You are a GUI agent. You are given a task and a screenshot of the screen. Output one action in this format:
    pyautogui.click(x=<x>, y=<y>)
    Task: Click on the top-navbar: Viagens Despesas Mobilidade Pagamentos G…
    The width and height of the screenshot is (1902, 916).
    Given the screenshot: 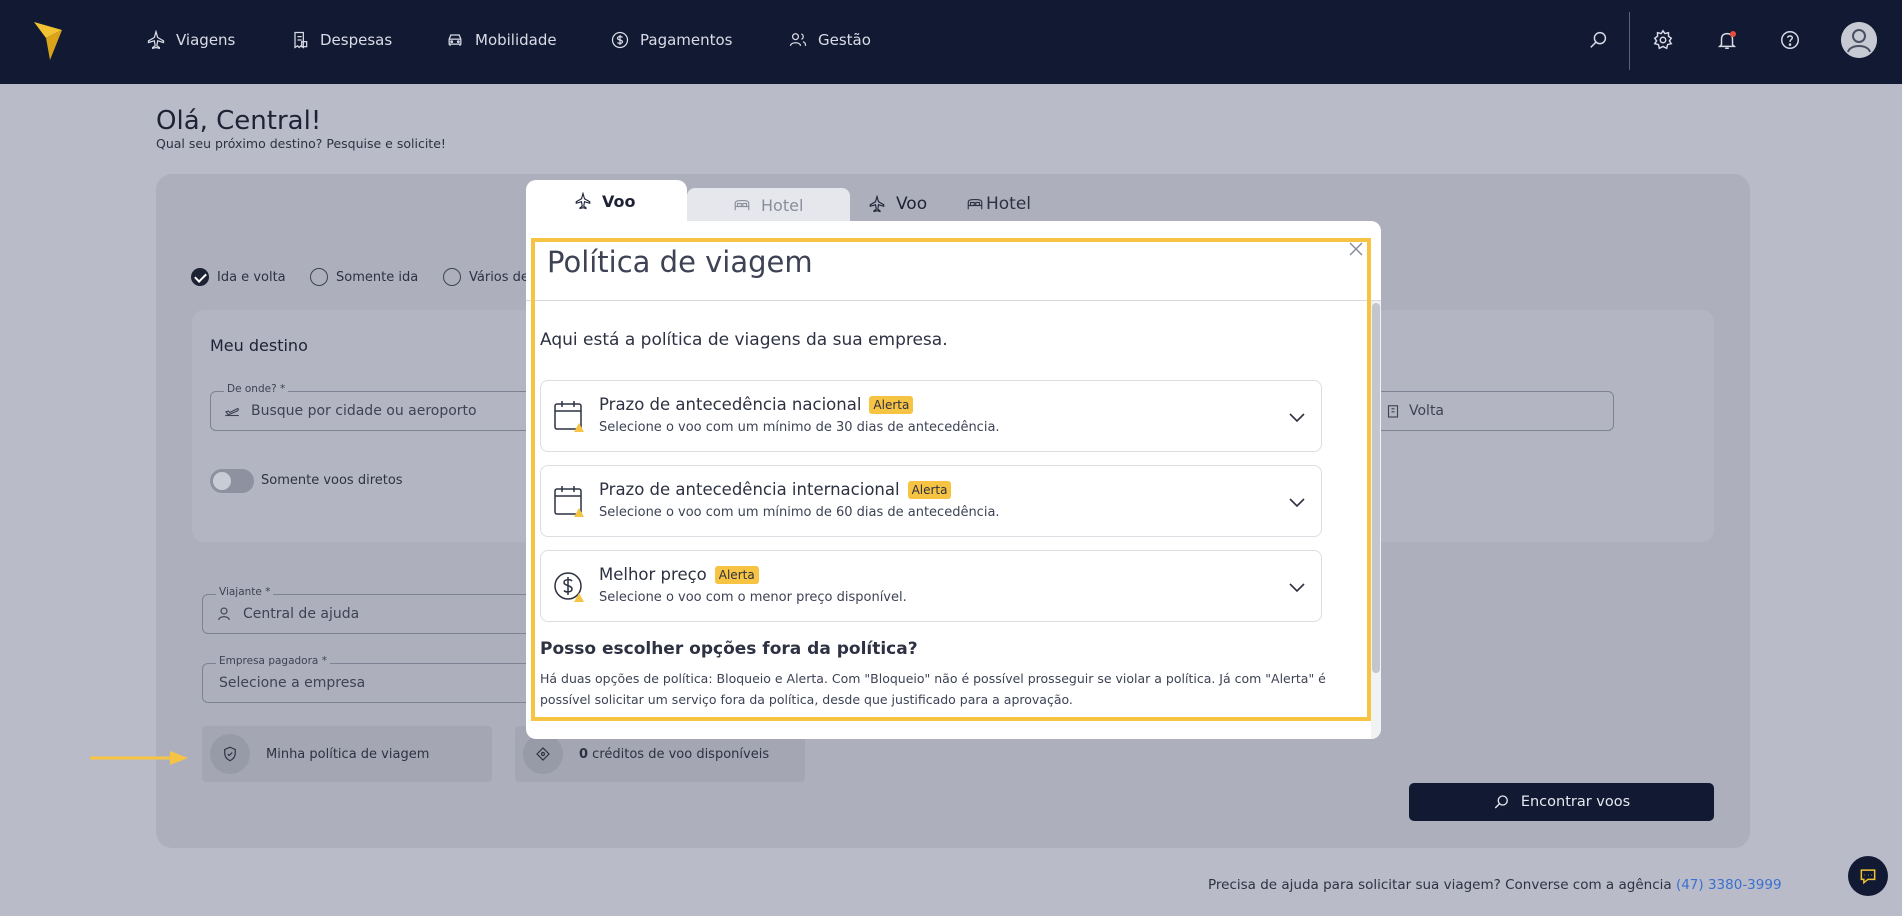 What is the action you would take?
    pyautogui.click(x=951, y=42)
    